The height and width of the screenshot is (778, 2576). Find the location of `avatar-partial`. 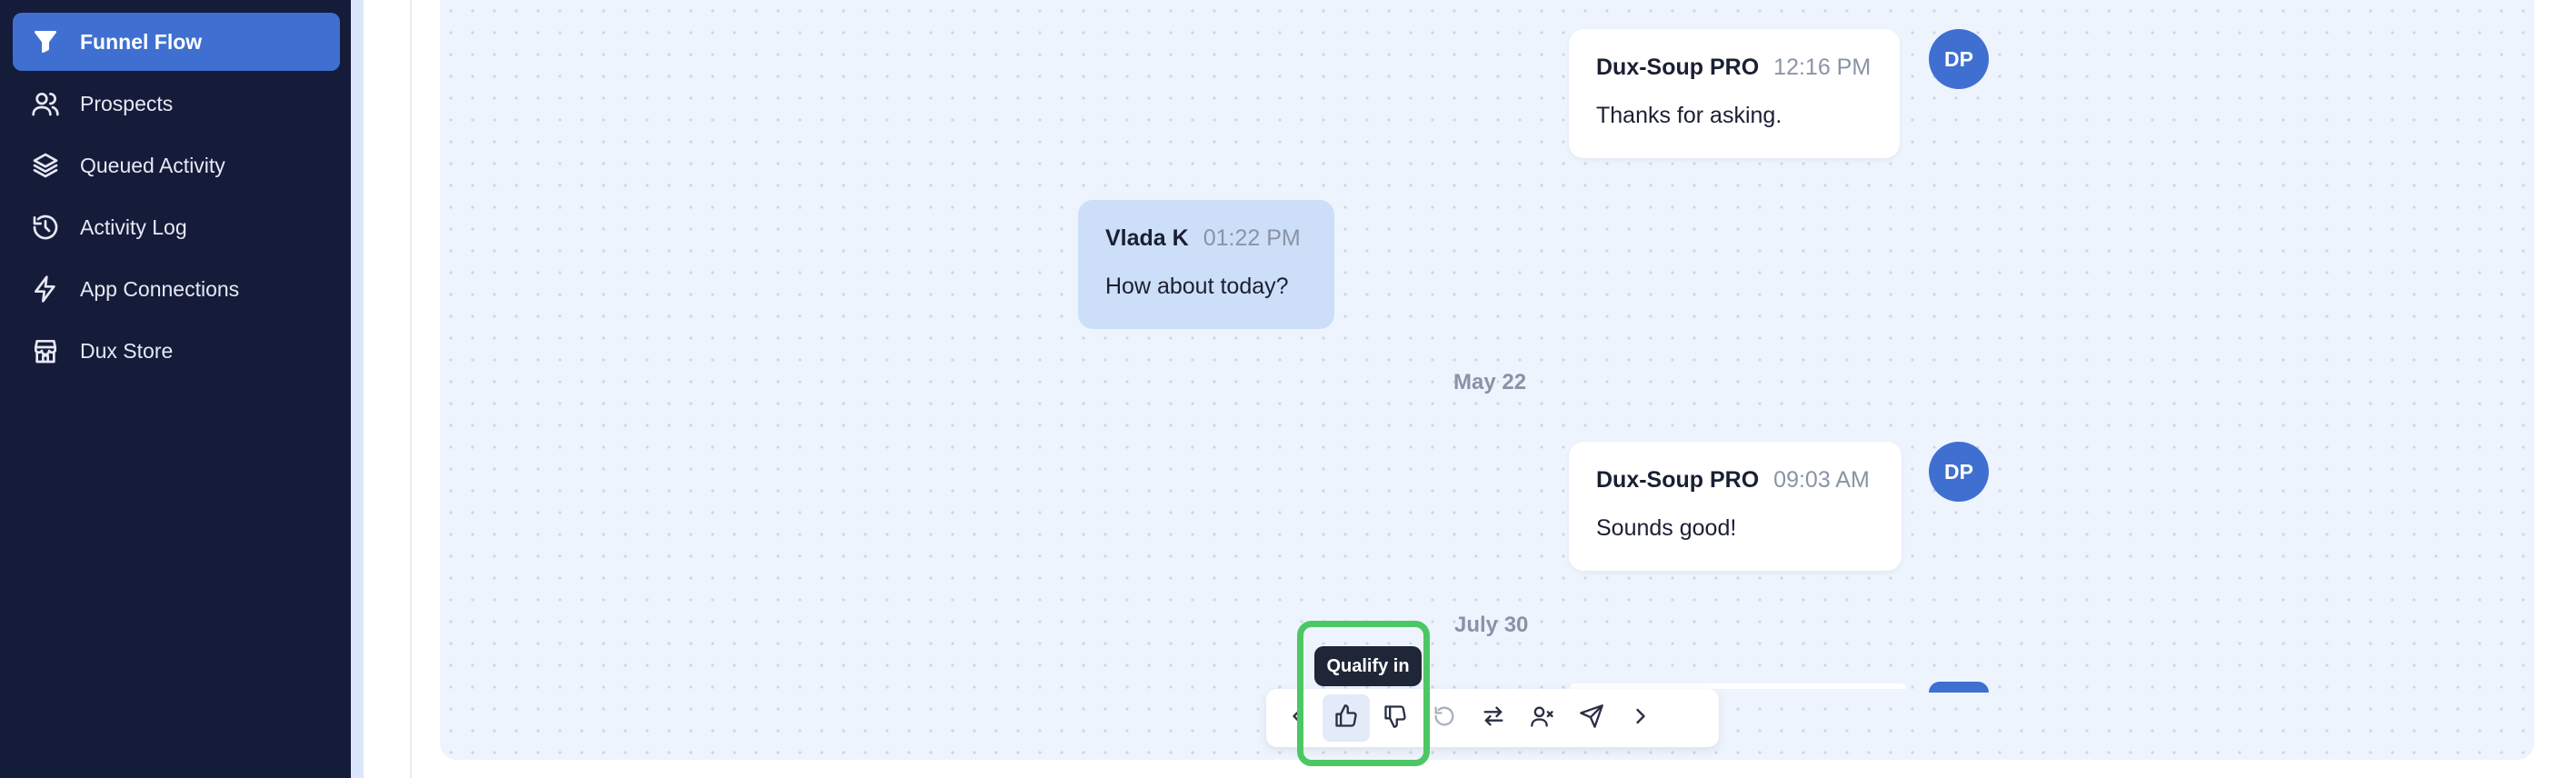

avatar-partial is located at coordinates (1959, 687).